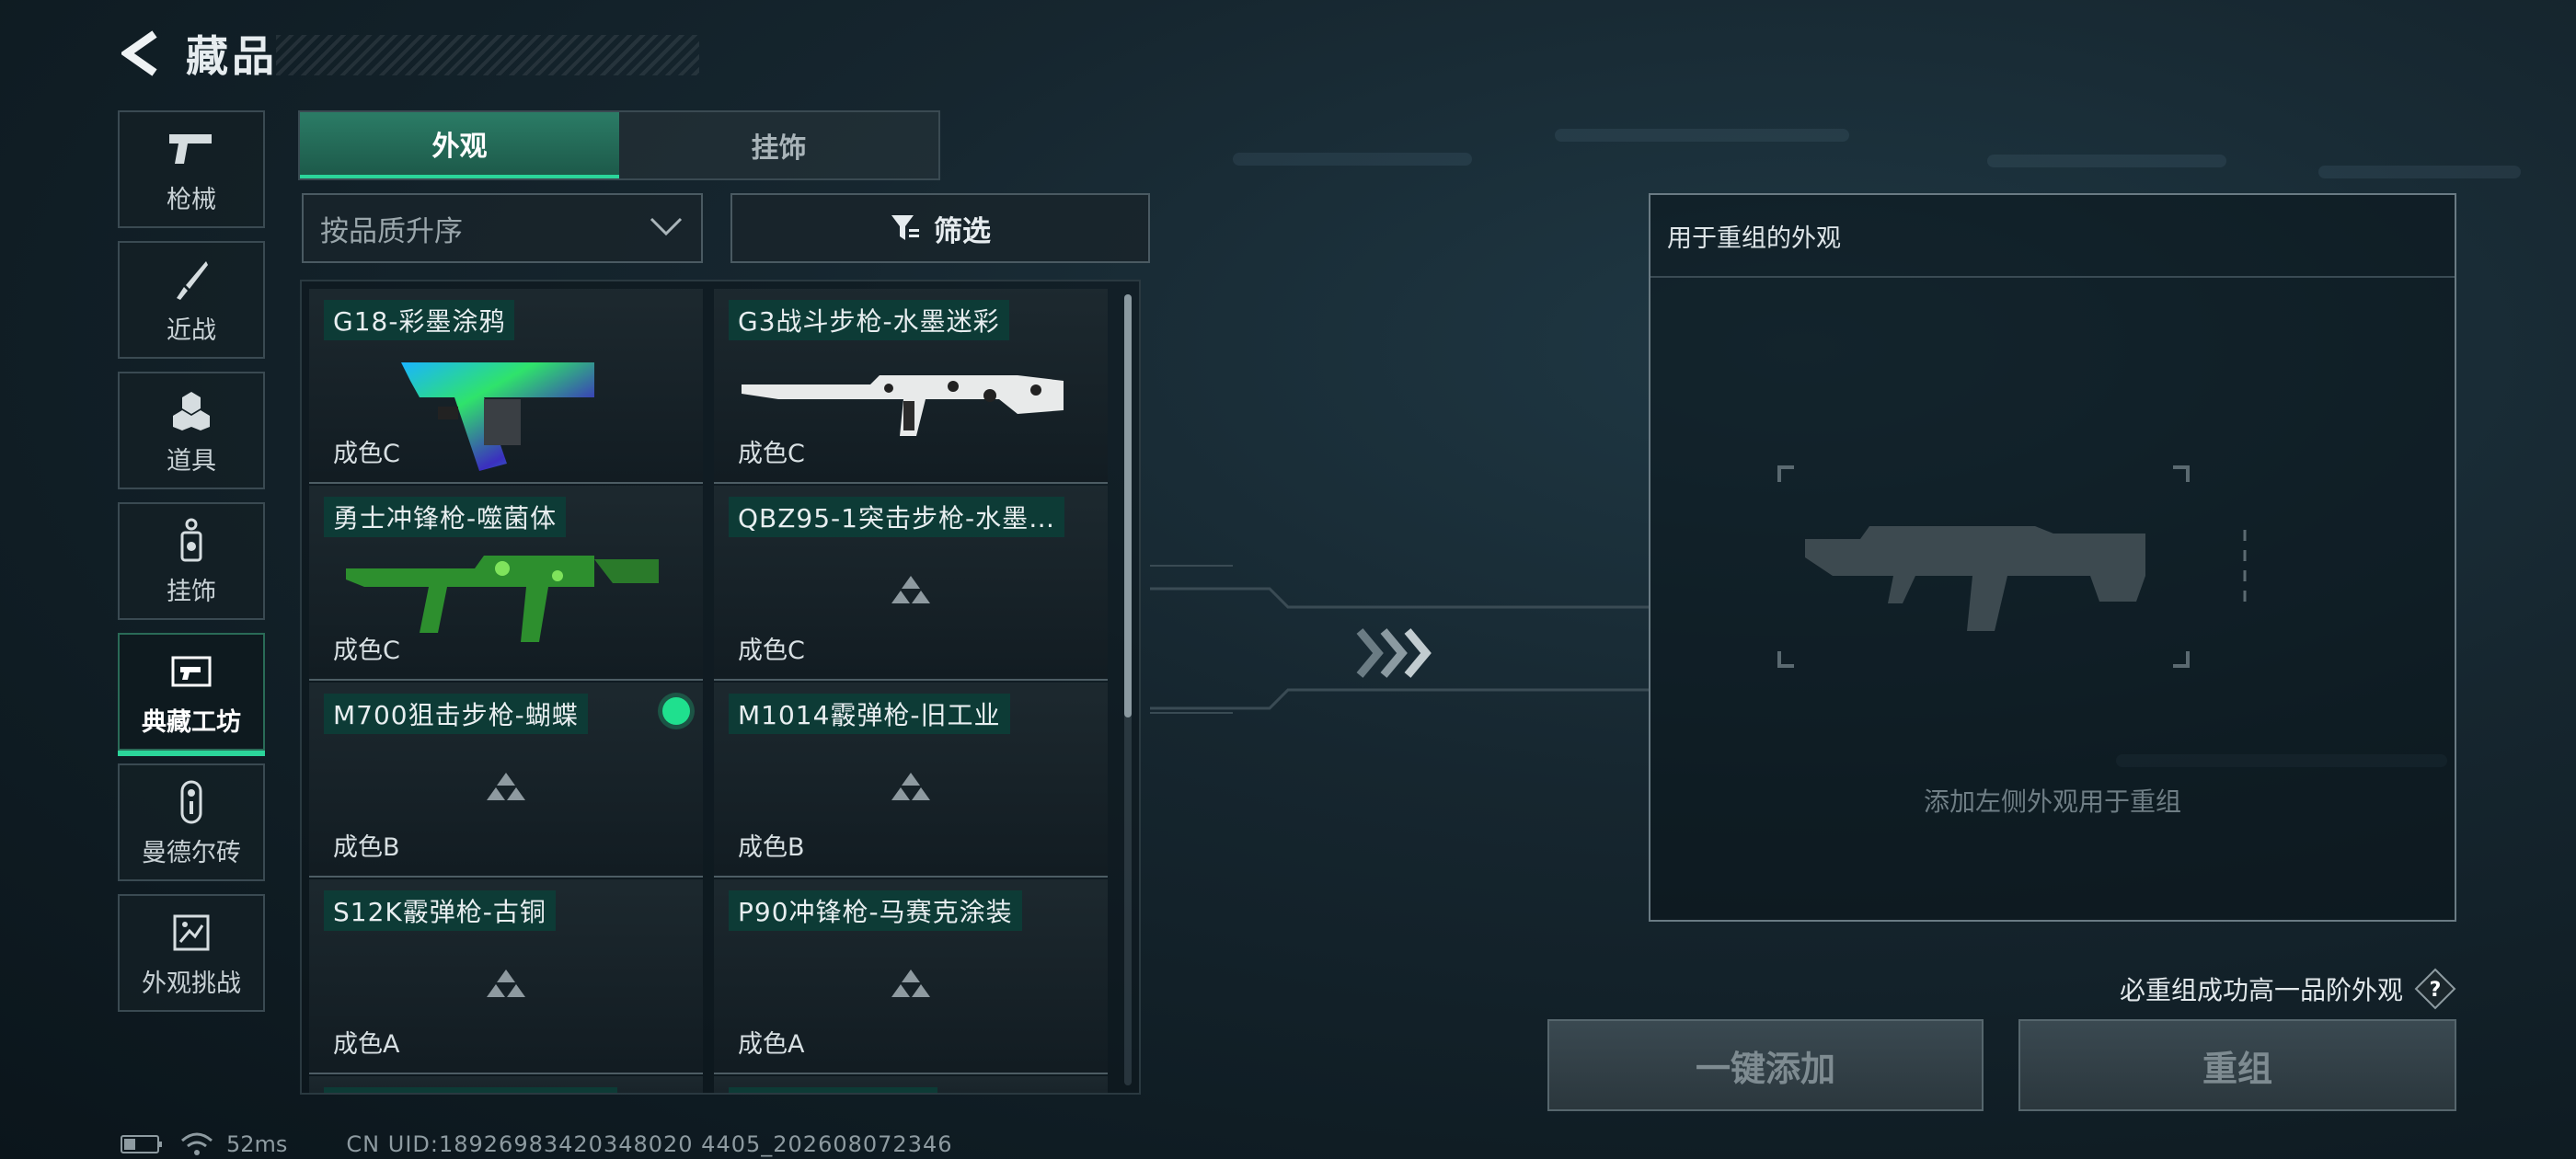 This screenshot has height=1159, width=2576. Describe the element at coordinates (191, 802) in the screenshot. I see `brick-icon` at that location.